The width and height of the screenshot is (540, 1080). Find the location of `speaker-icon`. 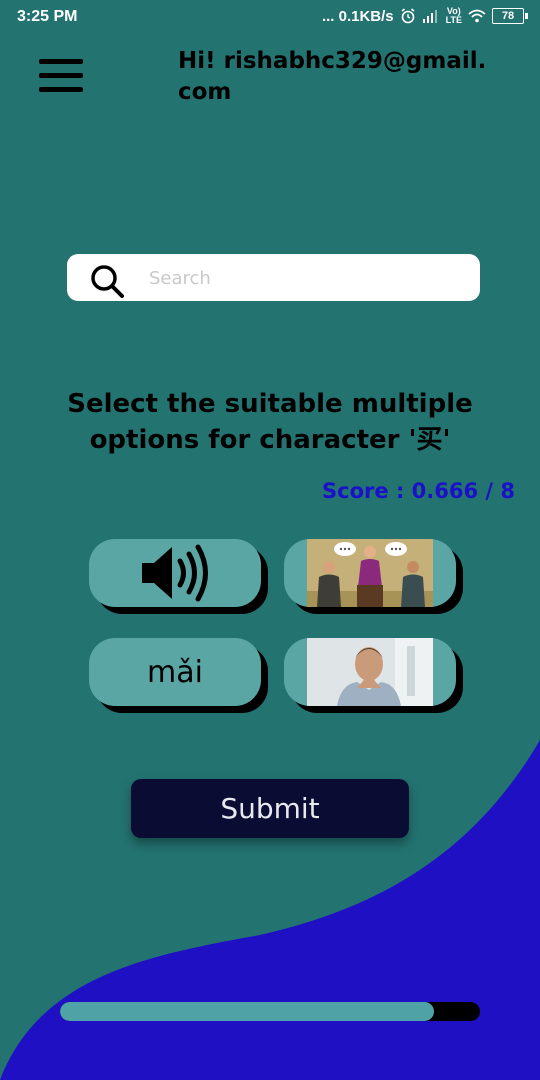

speaker-icon is located at coordinates (175, 573).